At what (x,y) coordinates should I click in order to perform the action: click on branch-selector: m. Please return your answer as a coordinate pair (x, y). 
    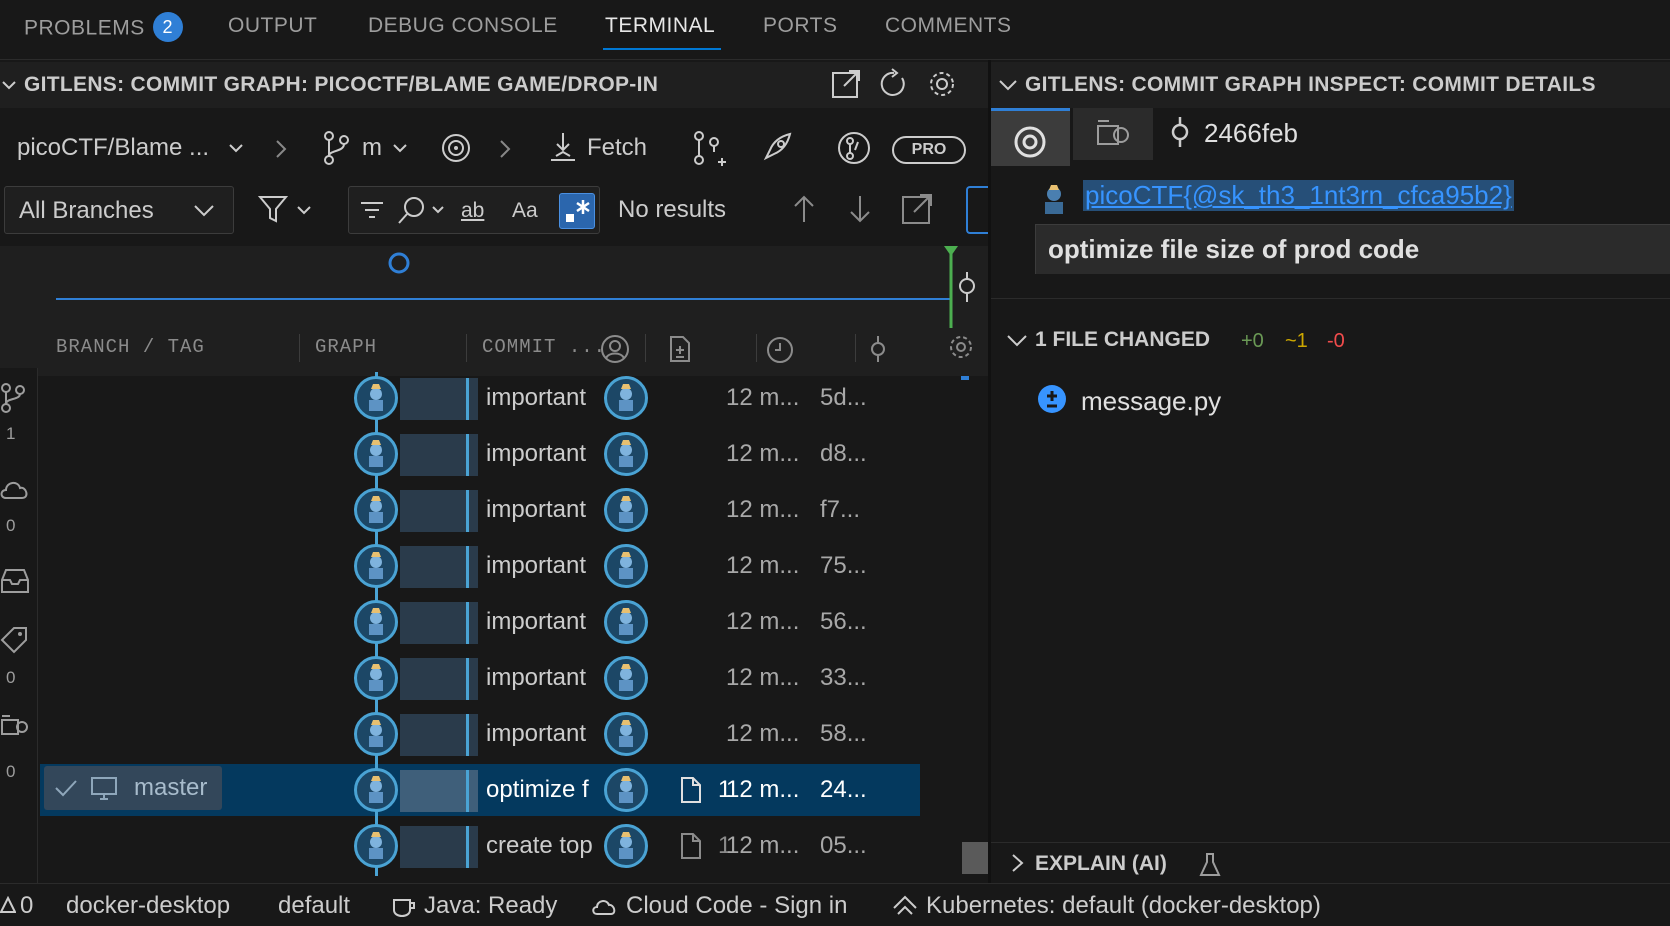
    Looking at the image, I should click on (372, 148).